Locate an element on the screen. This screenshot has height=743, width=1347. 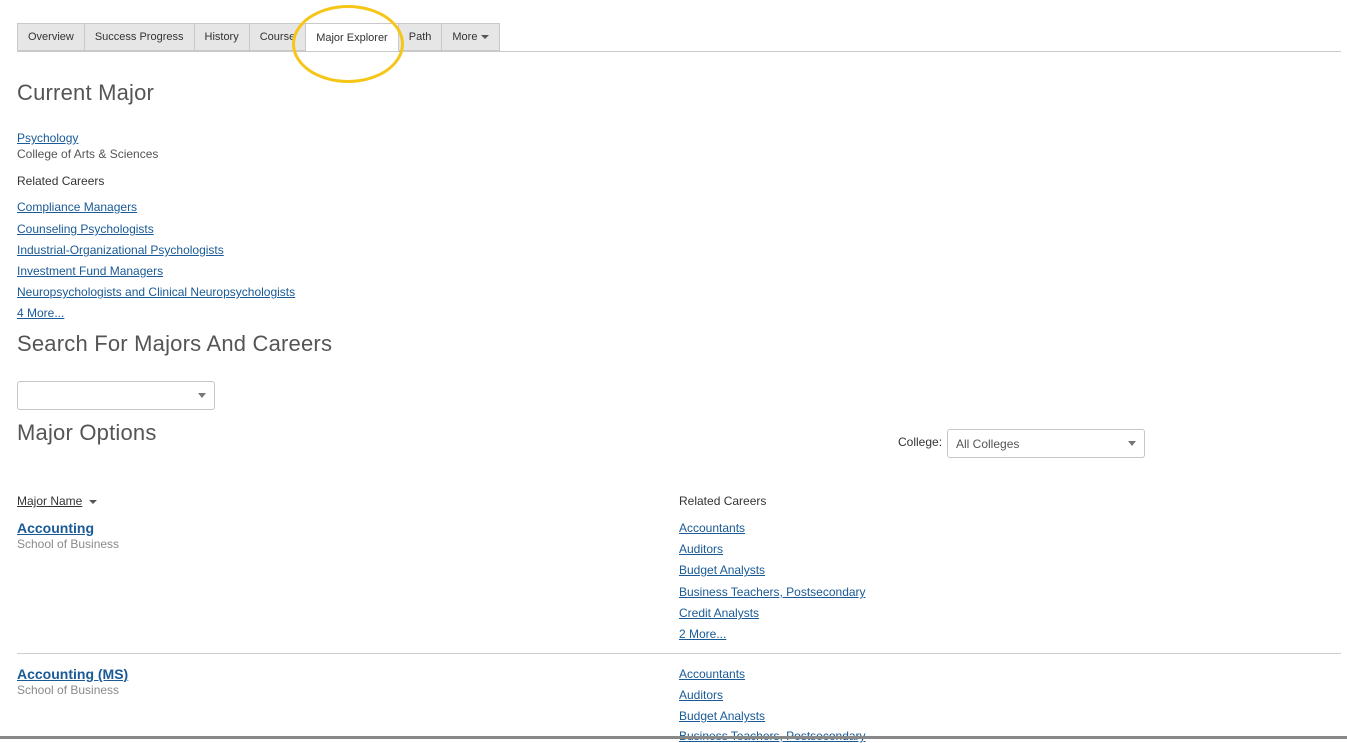
college-select: All Colleges is located at coordinates (1046, 443).